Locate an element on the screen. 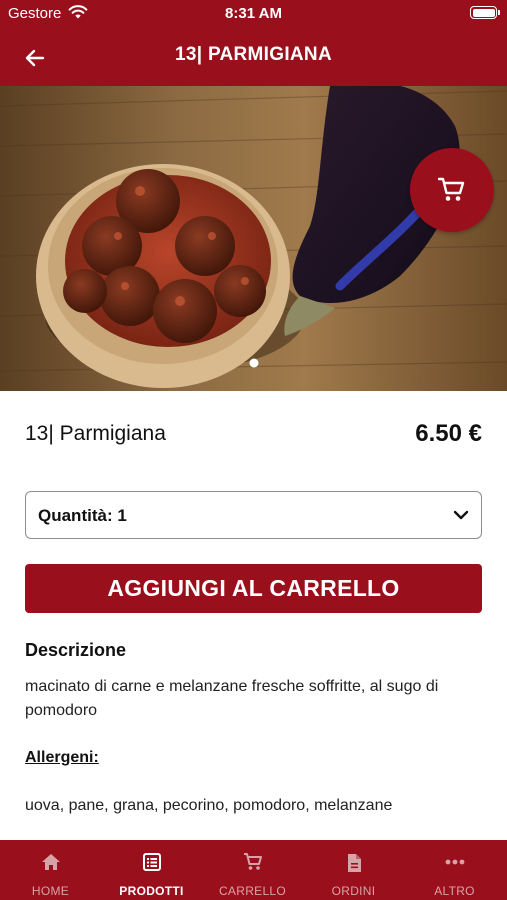 Image resolution: width=507 pixels, height=900 pixels. home-icon is located at coordinates (50, 863).